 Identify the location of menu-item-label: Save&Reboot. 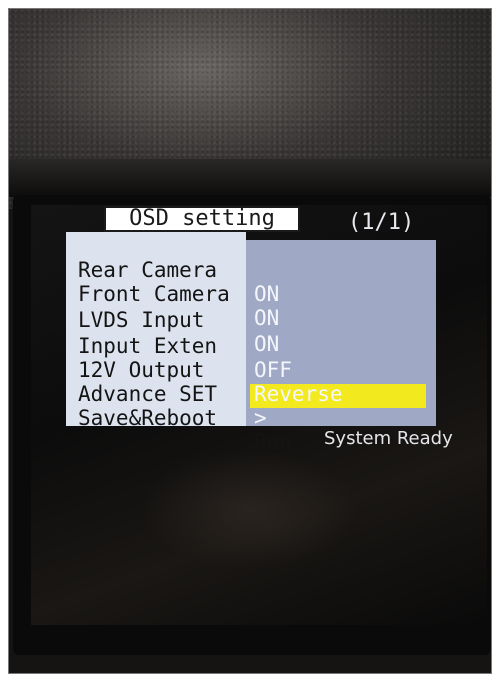
(148, 418).